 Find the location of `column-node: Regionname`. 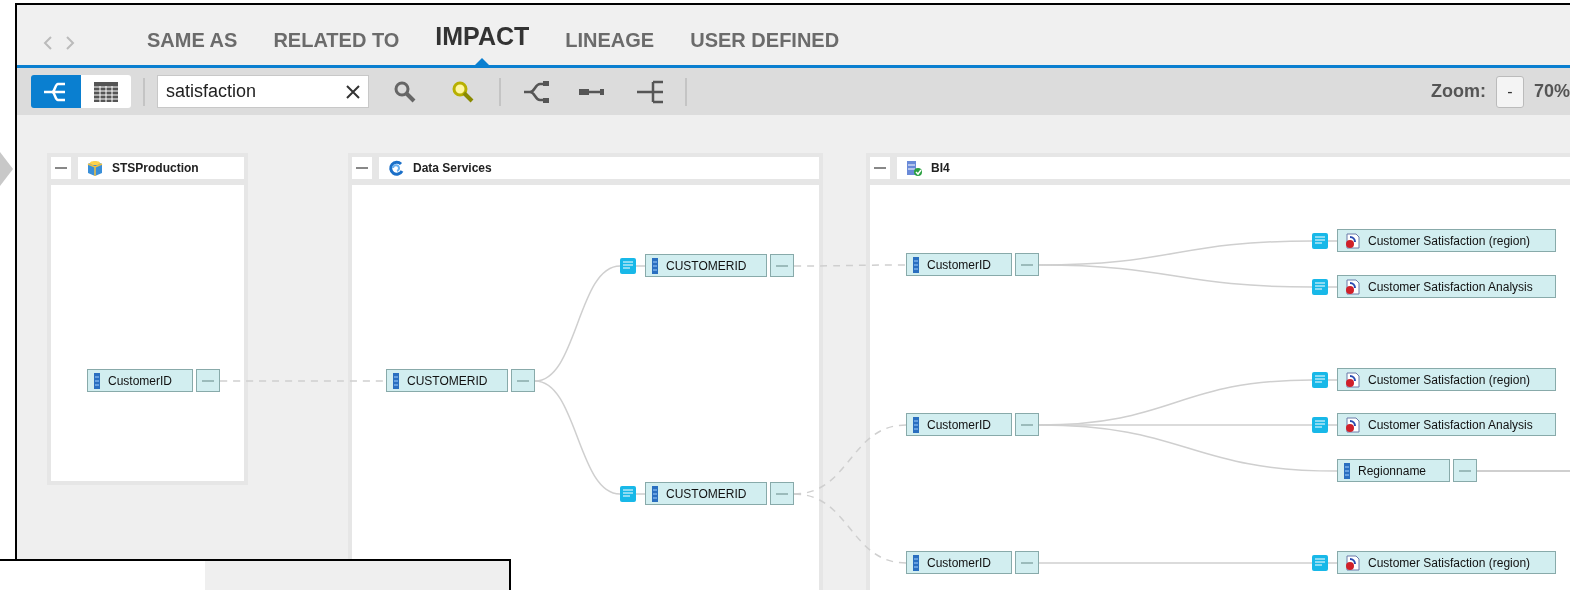

column-node: Regionname is located at coordinates (1393, 470).